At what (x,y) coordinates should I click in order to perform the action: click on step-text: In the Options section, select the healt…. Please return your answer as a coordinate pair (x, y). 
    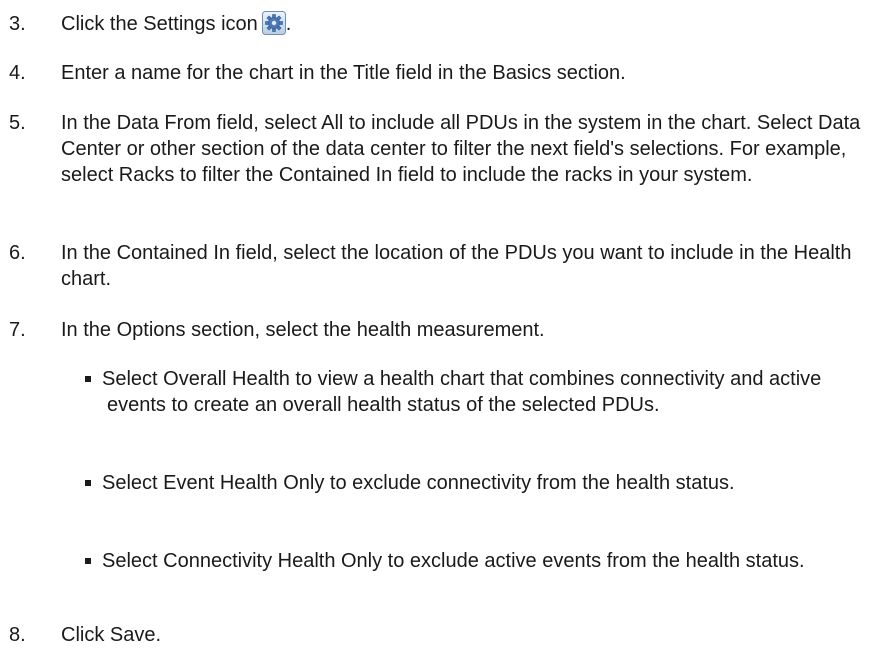
    Looking at the image, I should click on (303, 330).